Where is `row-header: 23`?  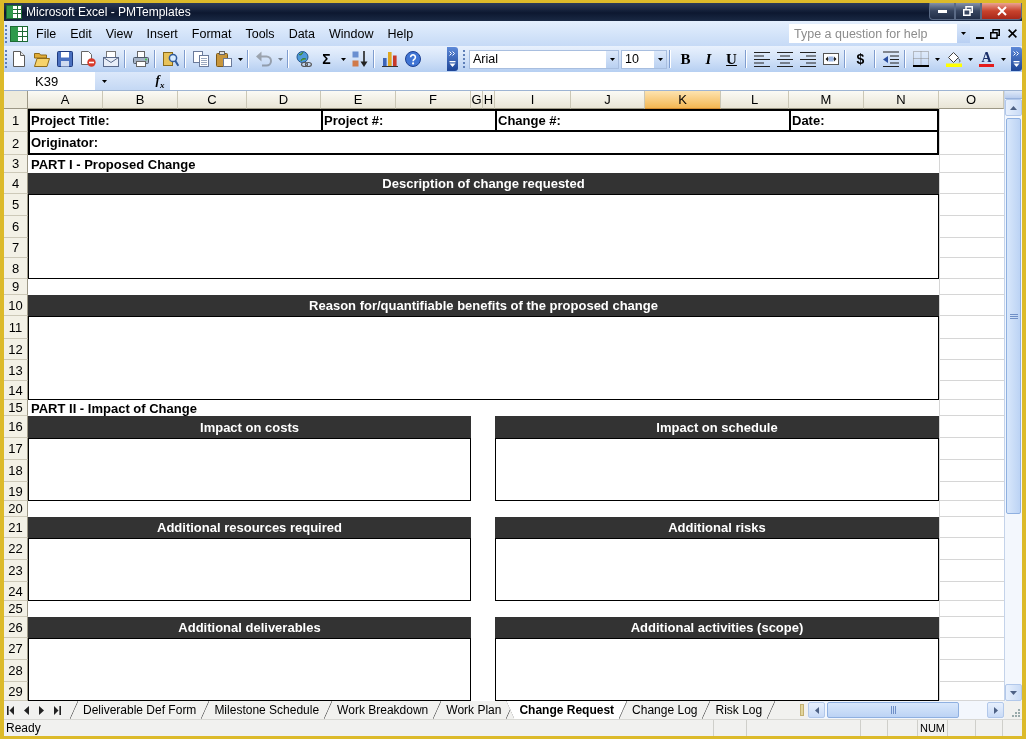 row-header: 23 is located at coordinates (16, 571).